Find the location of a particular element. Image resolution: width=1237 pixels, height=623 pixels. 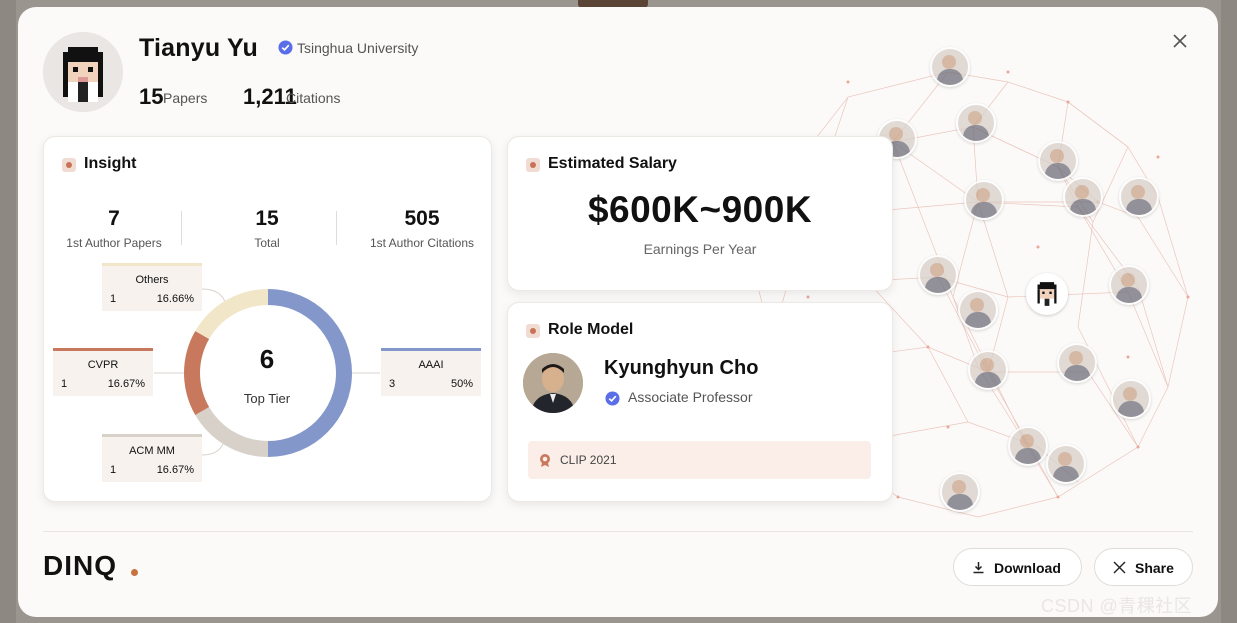

close-button is located at coordinates (1180, 41).